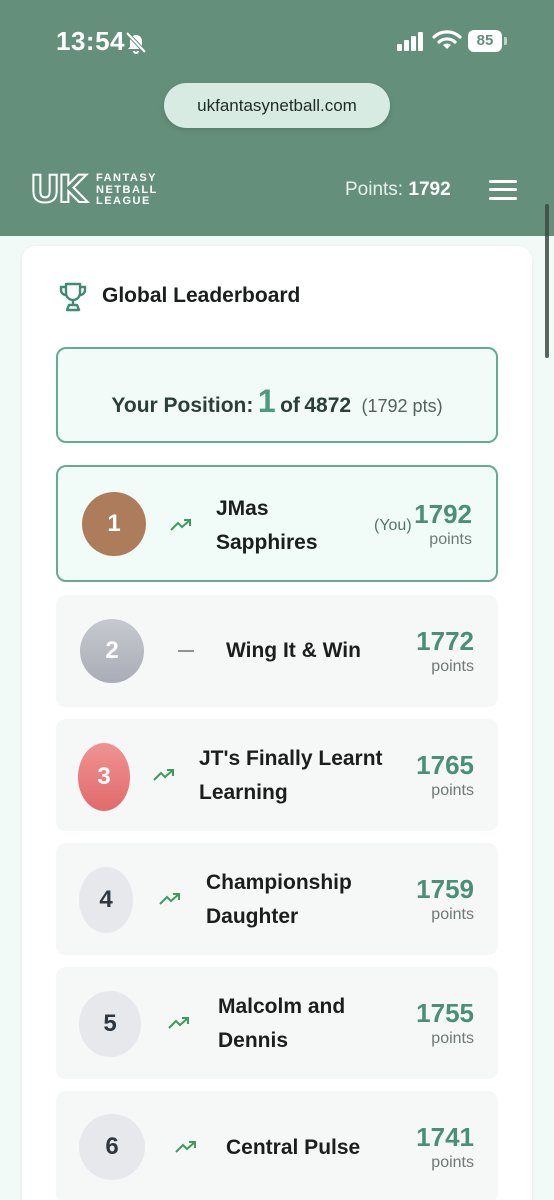 This screenshot has height=1200, width=554. Describe the element at coordinates (447, 39) in the screenshot. I see `wifi-icon` at that location.